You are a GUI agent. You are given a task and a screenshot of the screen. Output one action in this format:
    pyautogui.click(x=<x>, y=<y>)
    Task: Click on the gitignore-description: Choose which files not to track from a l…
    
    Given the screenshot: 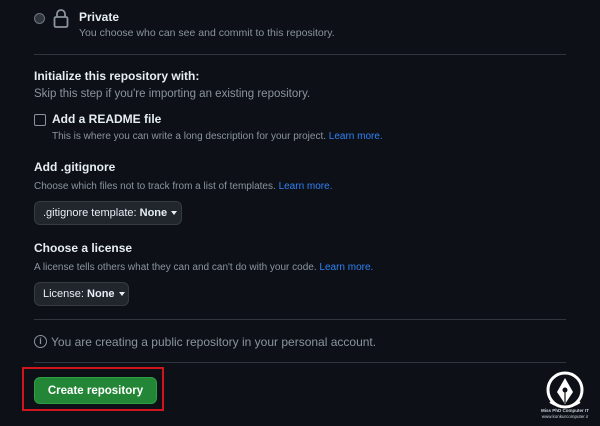 What is the action you would take?
    pyautogui.click(x=183, y=186)
    